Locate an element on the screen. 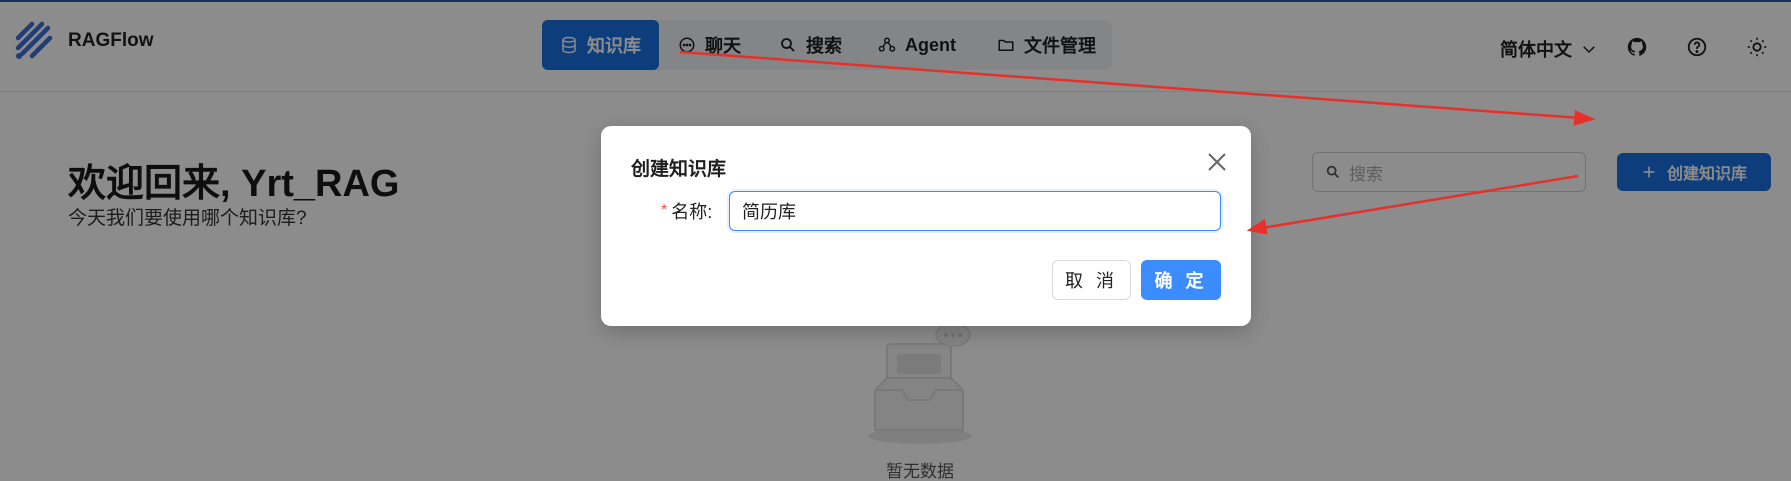 The image size is (1791, 481). required-asterisk-icon: * is located at coordinates (664, 210).